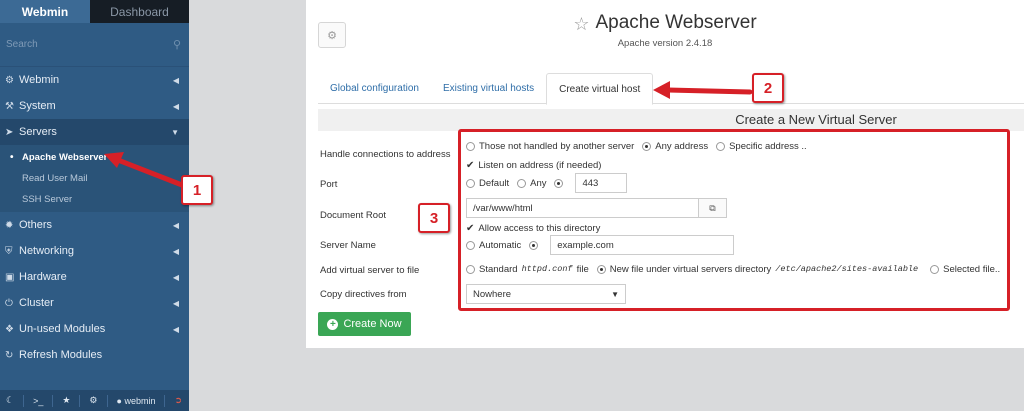 This screenshot has width=1024, height=411. Describe the element at coordinates (768, 88) in the screenshot. I see `annotation-badge-2: 2` at that location.